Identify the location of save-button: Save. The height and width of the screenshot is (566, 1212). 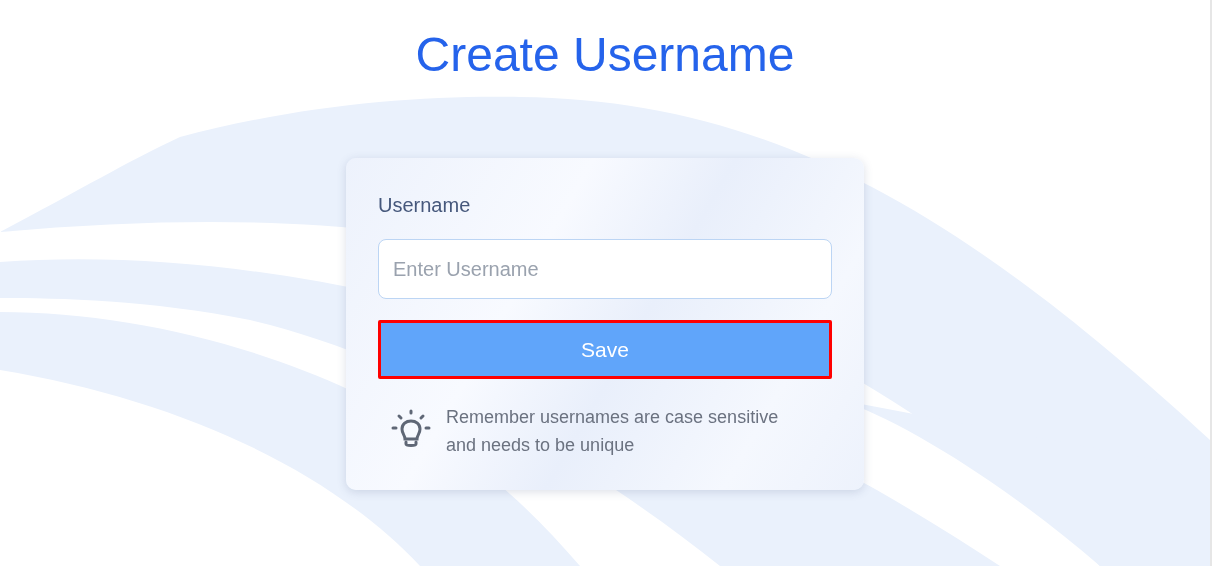
(605, 349).